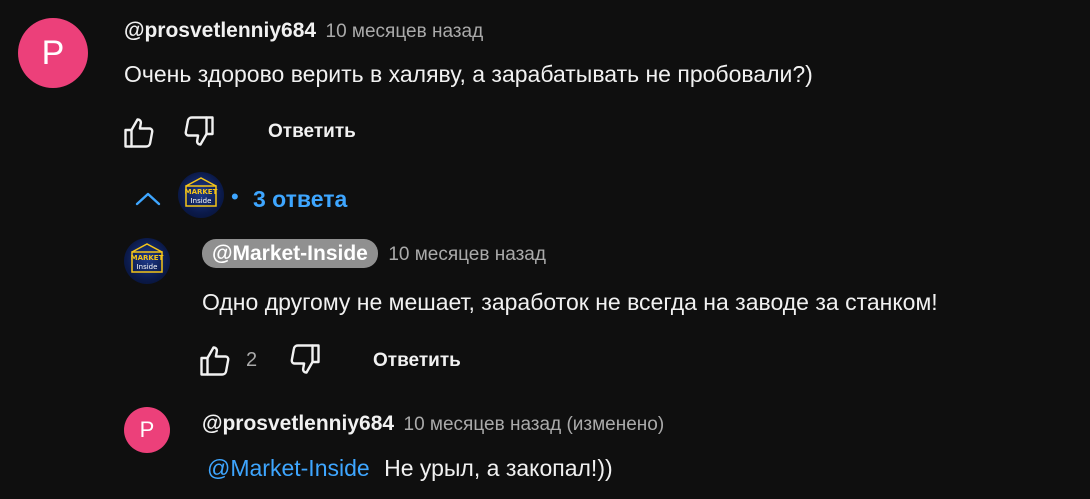 The height and width of the screenshot is (499, 1090). What do you see at coordinates (405, 31) in the screenshot?
I see `comment-timestamp: 10 месяцев назад` at bounding box center [405, 31].